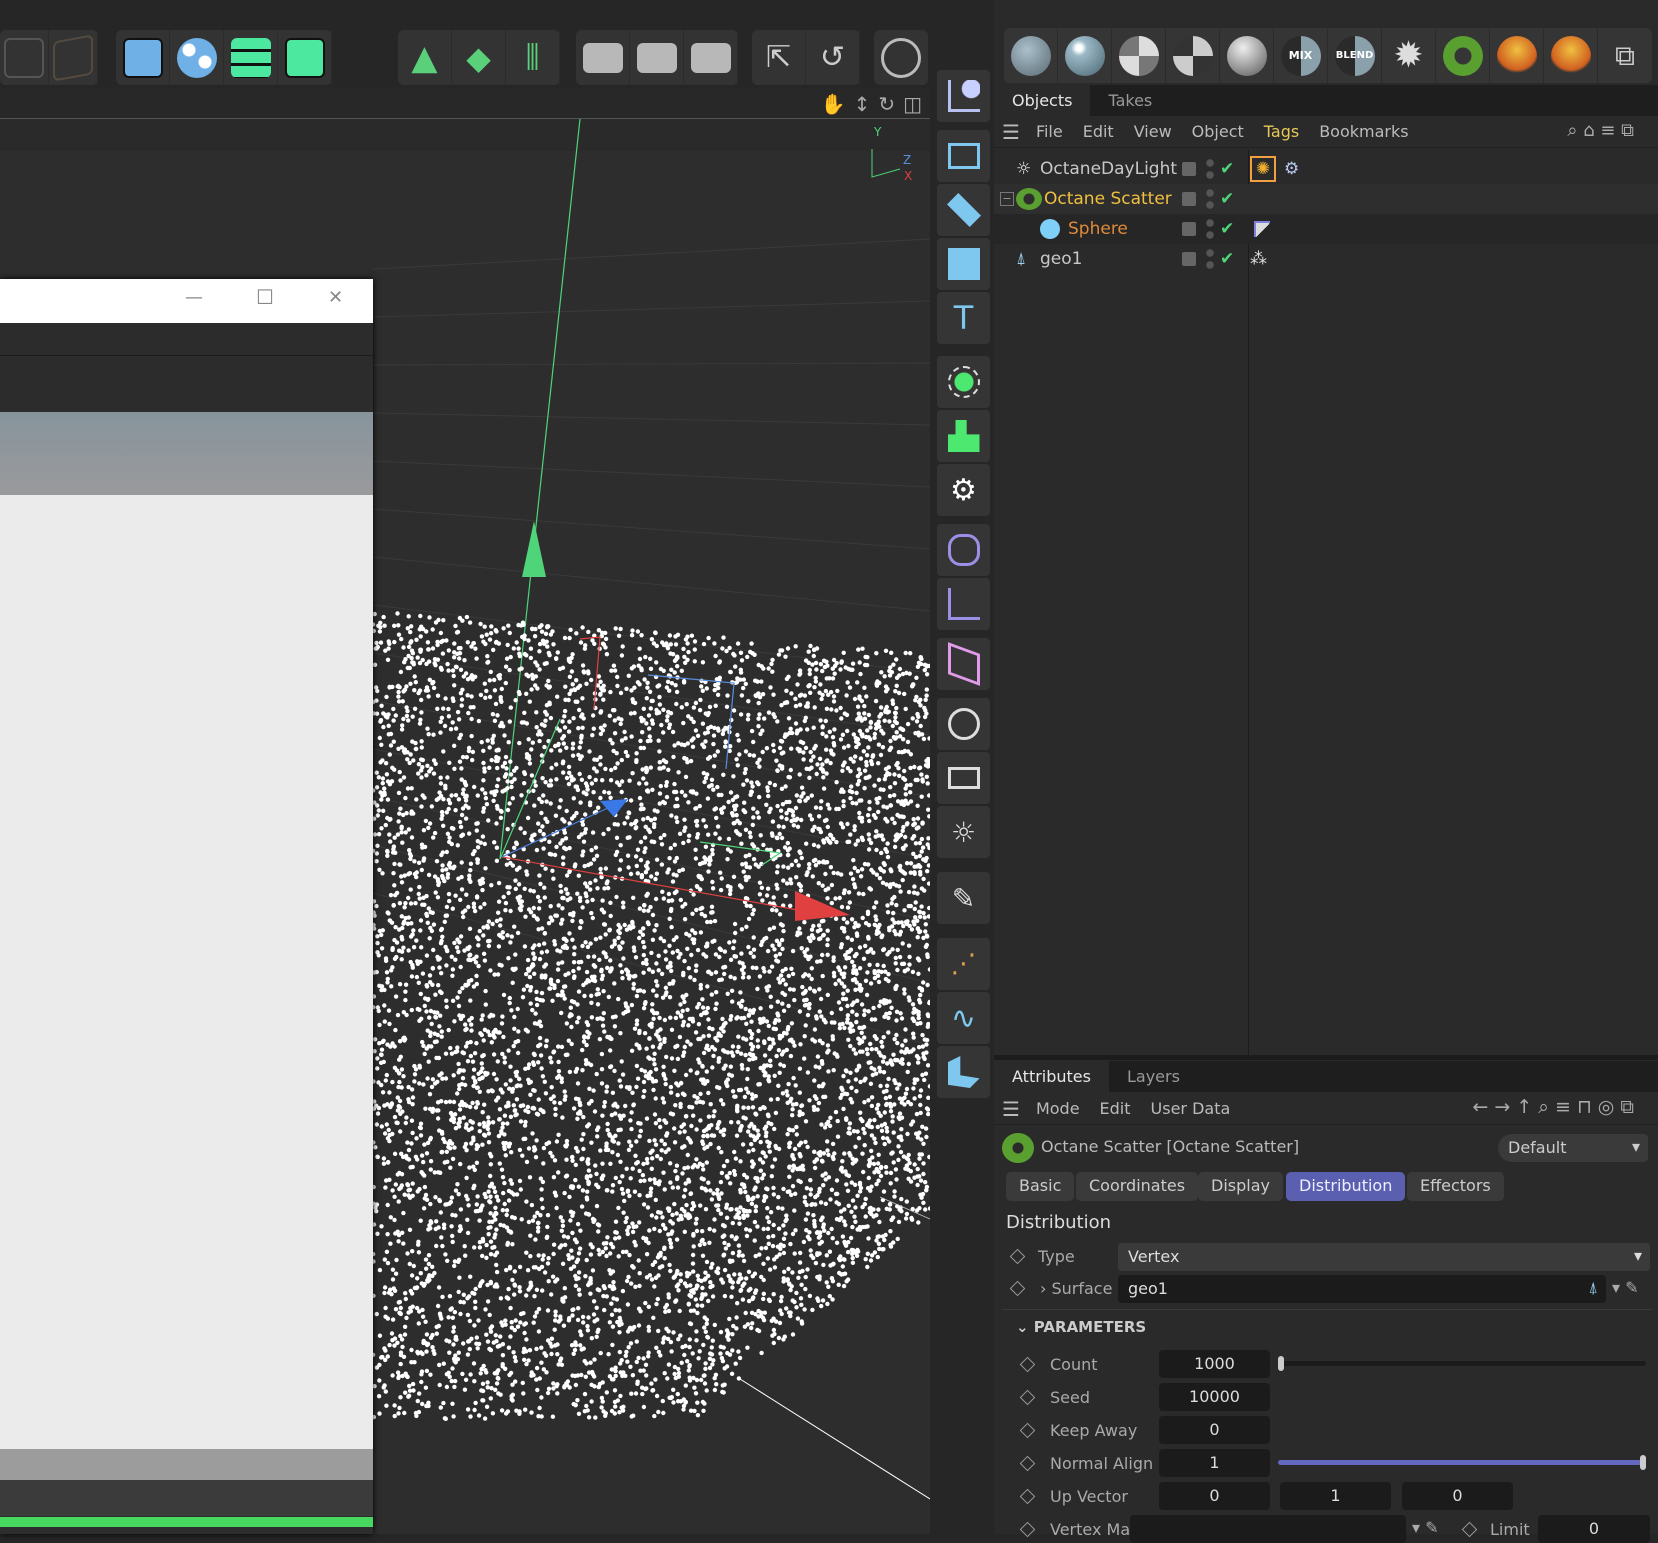  What do you see at coordinates (711, 57) in the screenshot?
I see `render-settings-icon` at bounding box center [711, 57].